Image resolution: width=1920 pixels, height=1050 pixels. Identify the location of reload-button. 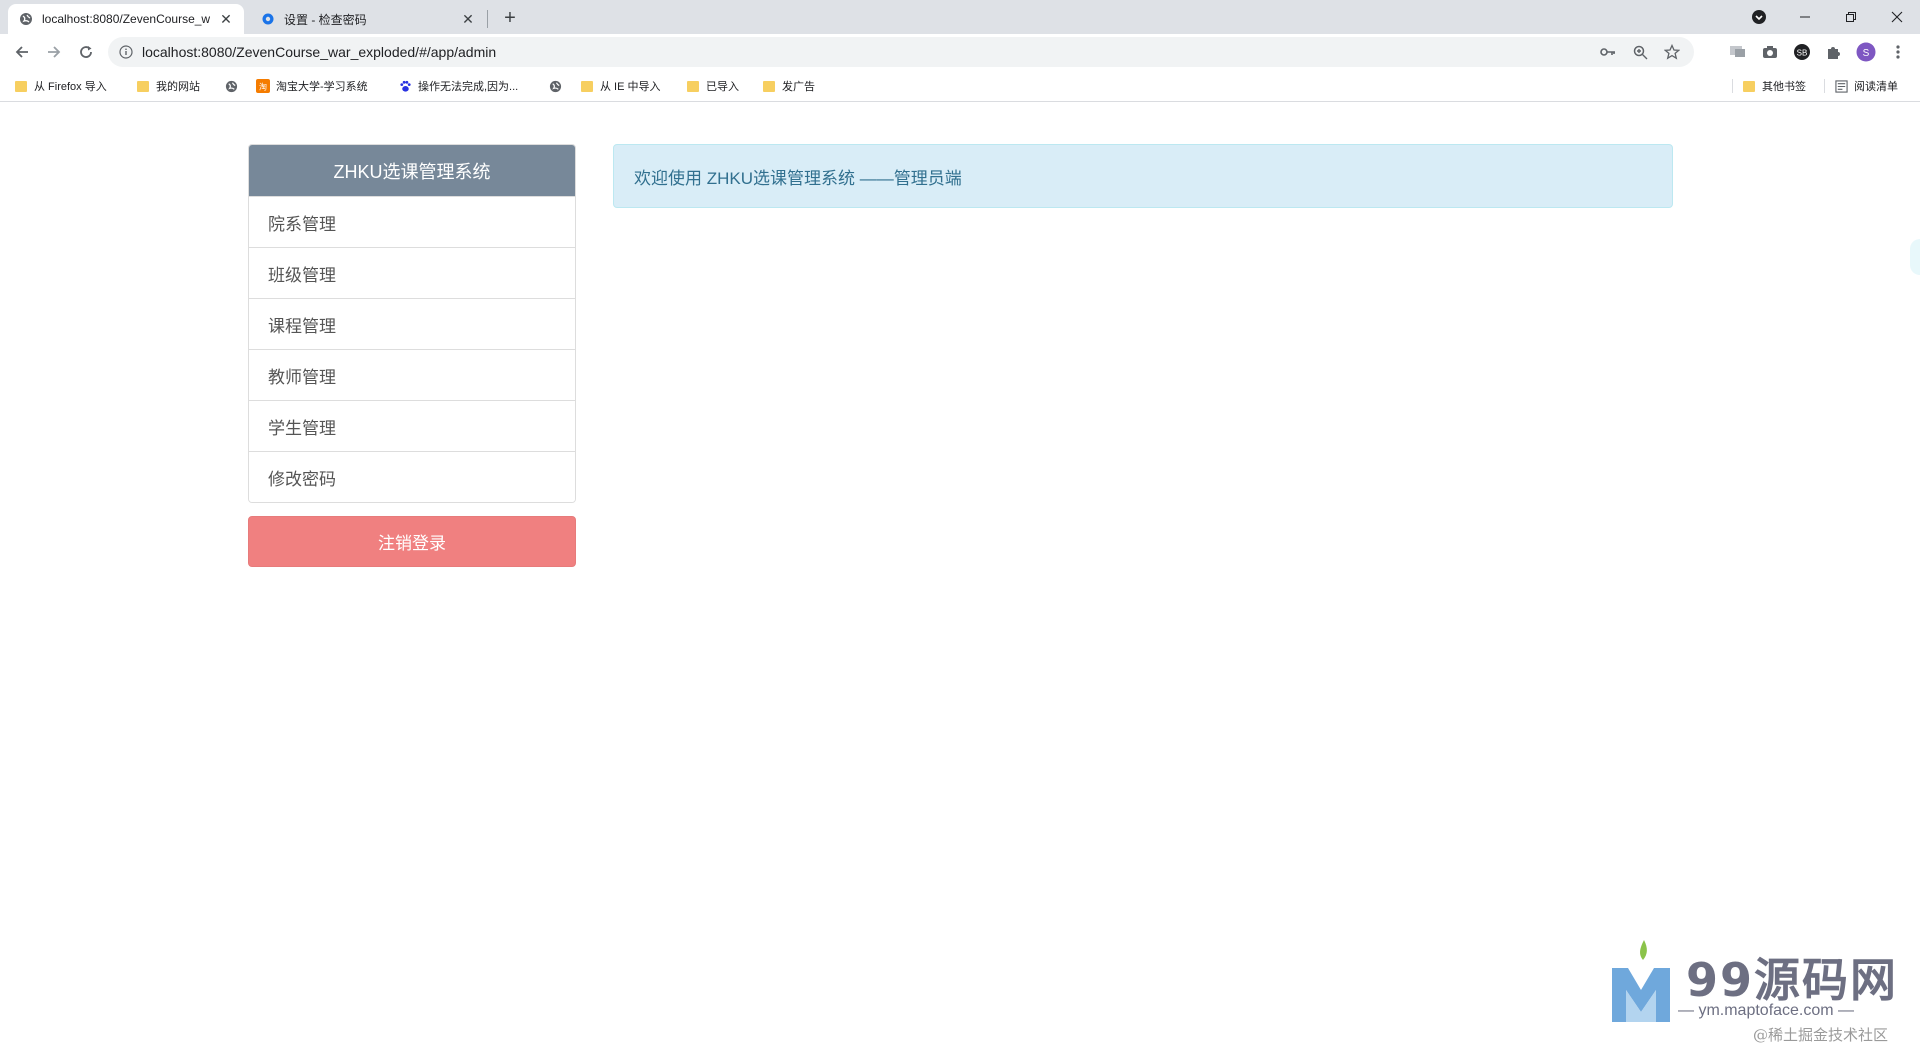
(86, 52).